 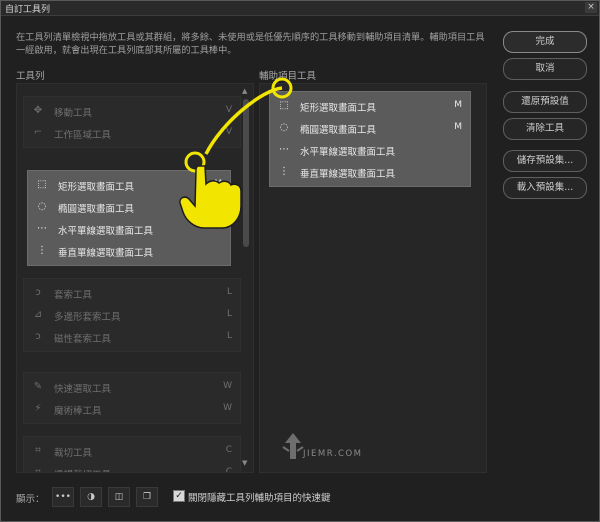 I want to click on tool-row: ⌗ 透視裁切工具 C, so click(x=132, y=467).